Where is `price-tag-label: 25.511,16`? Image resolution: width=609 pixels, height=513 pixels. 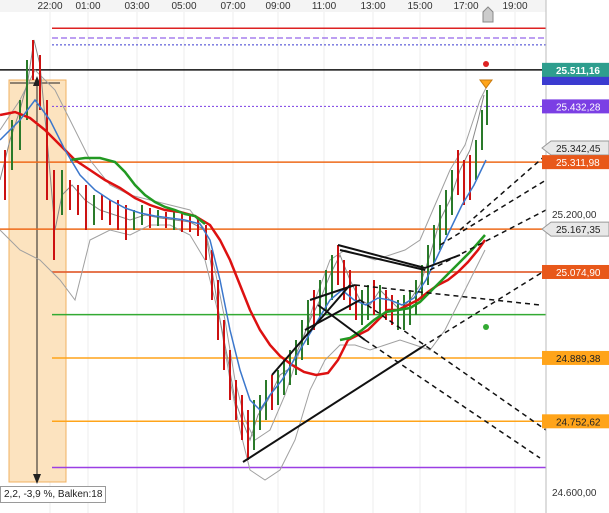
price-tag-label: 25.511,16 is located at coordinates (578, 71).